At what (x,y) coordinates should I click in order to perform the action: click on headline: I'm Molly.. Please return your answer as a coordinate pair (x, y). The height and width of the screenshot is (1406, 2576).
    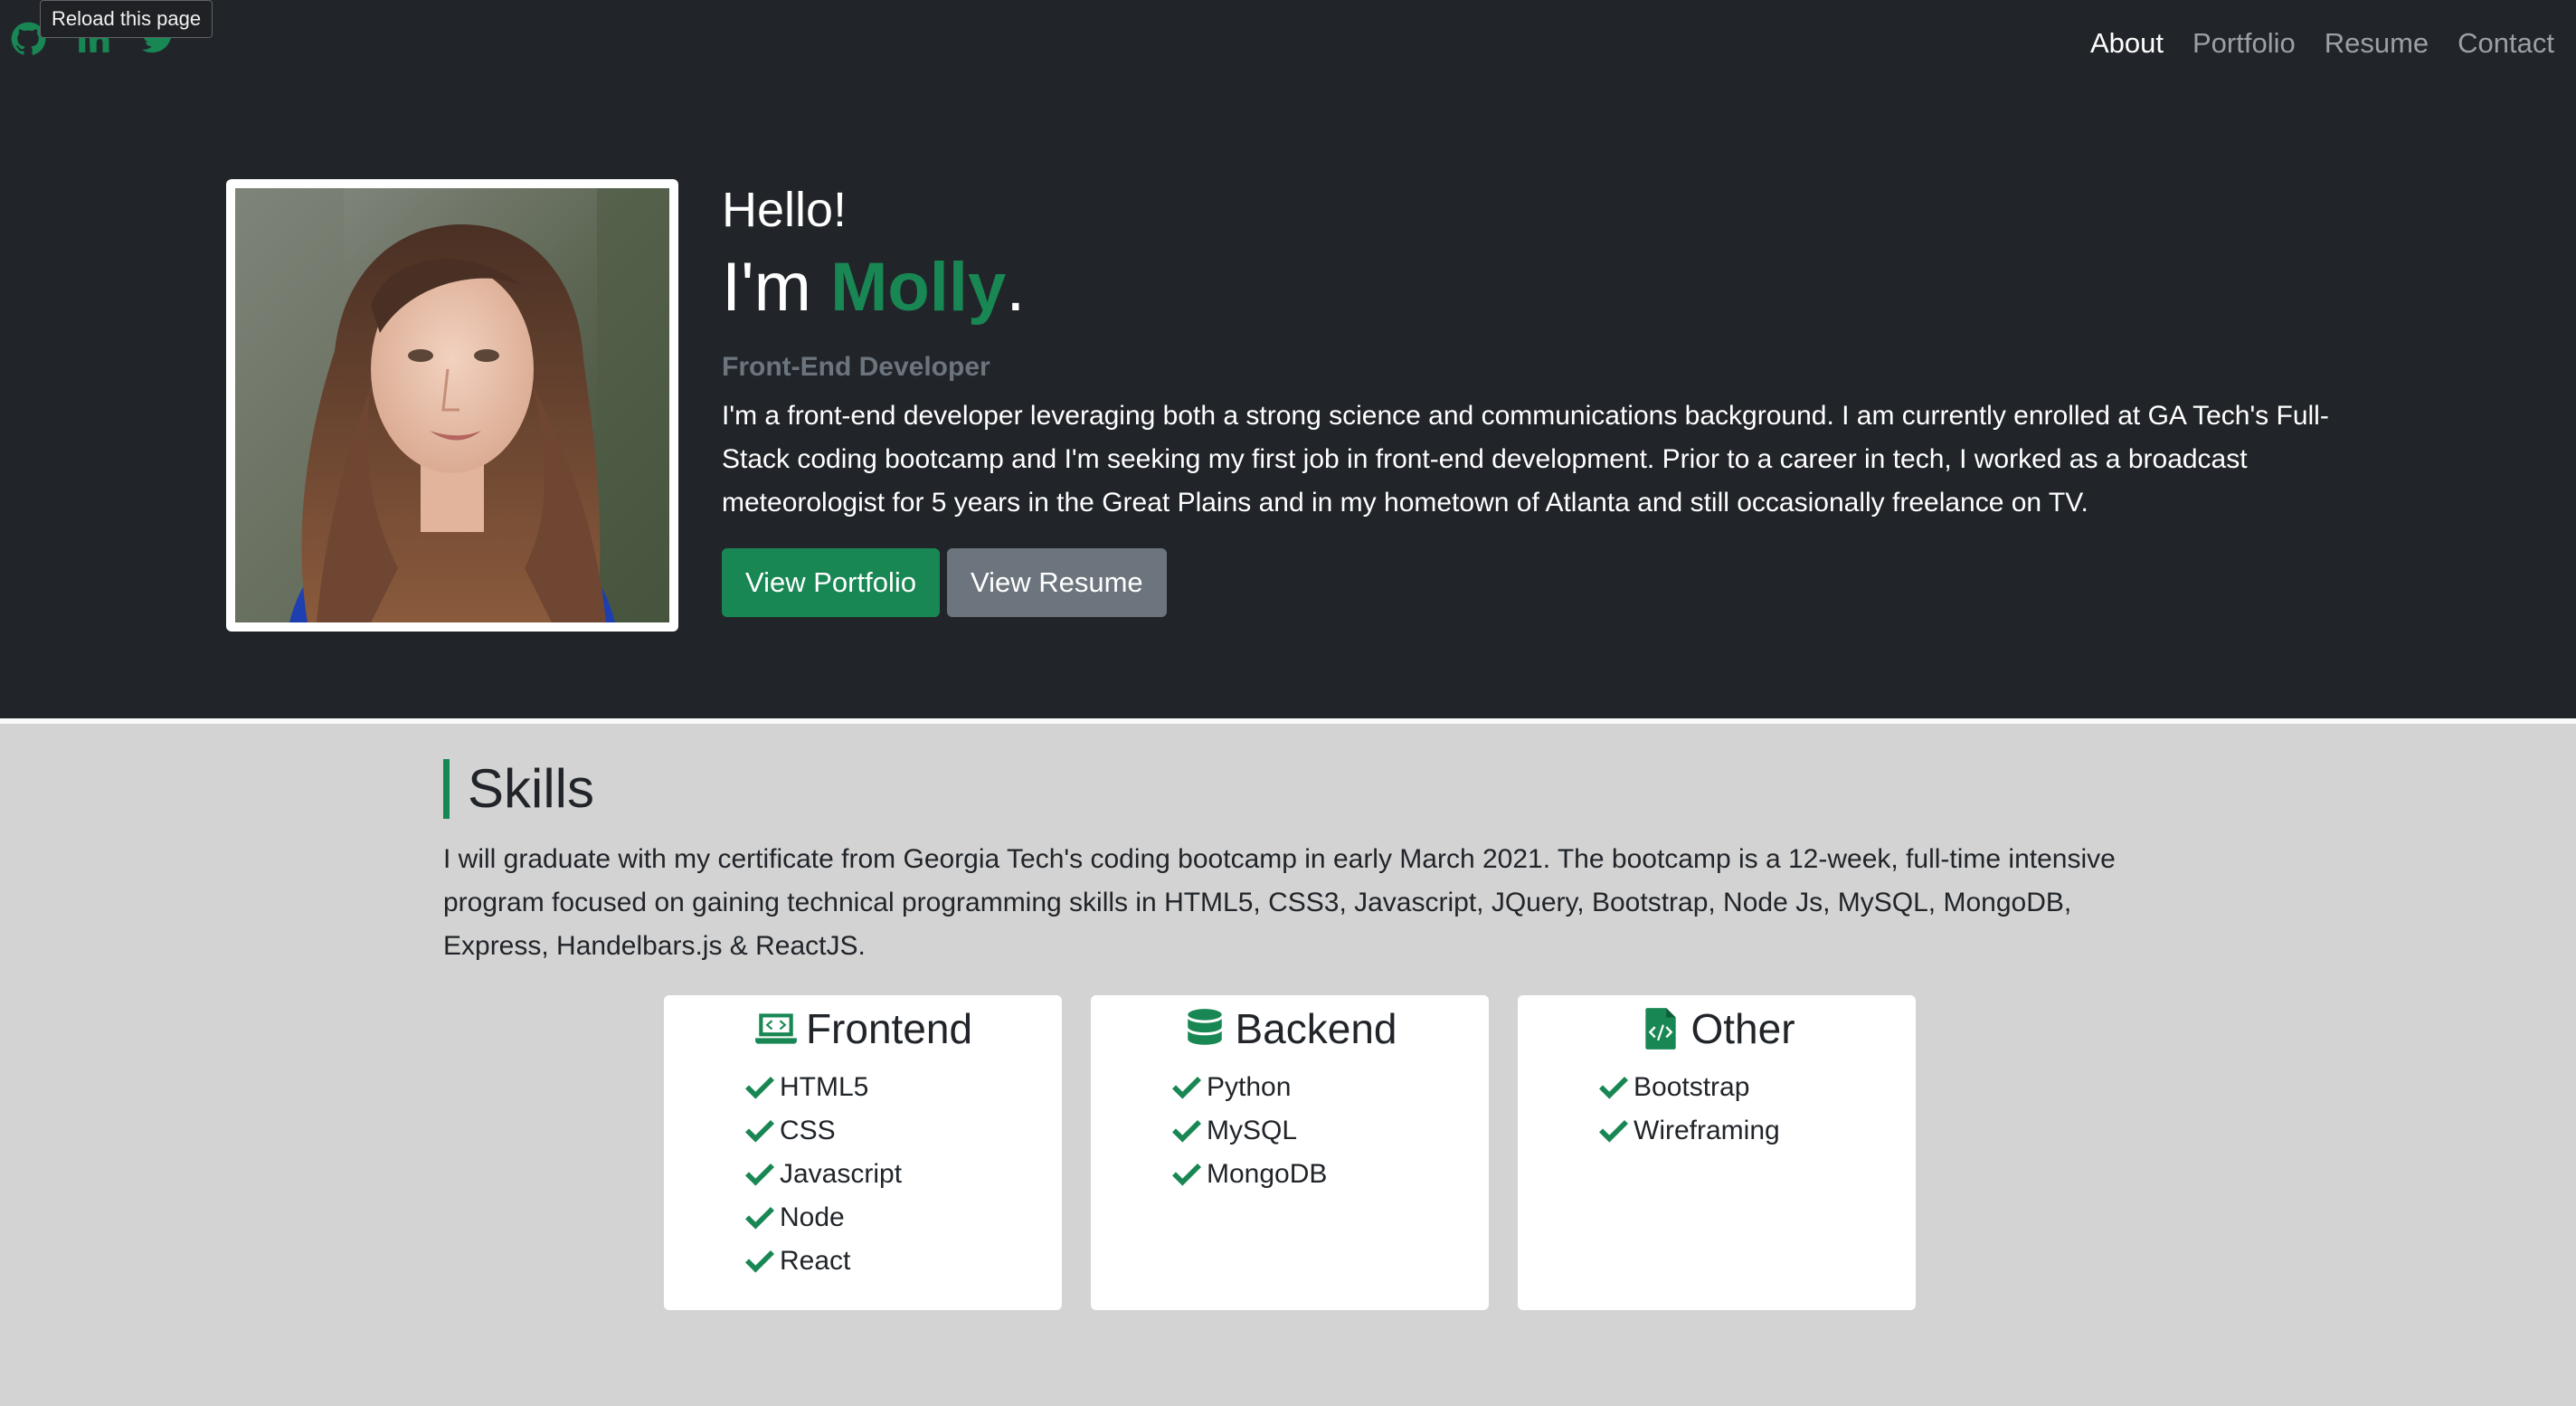
    Looking at the image, I should click on (1536, 288).